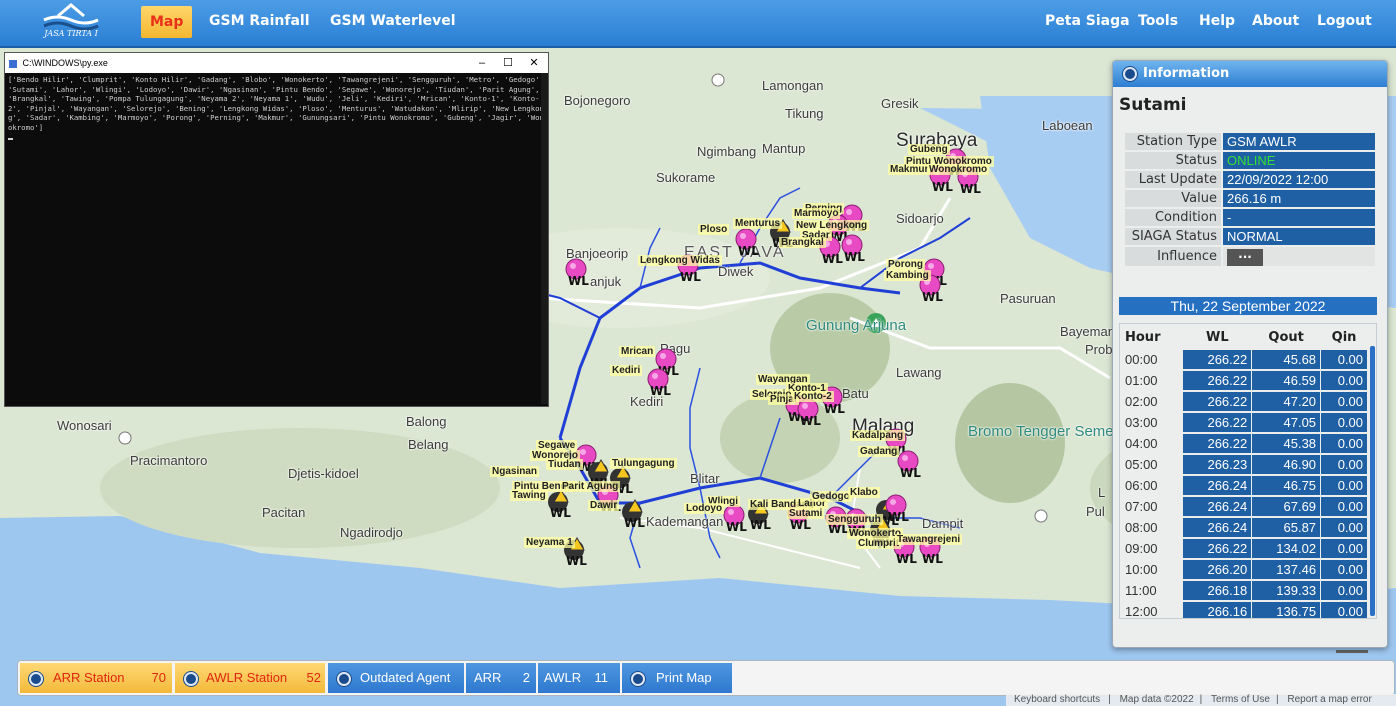 The height and width of the screenshot is (706, 1396). Describe the element at coordinates (1248, 306) in the screenshot. I see `date-band: Thu, 22 September 2022` at that location.